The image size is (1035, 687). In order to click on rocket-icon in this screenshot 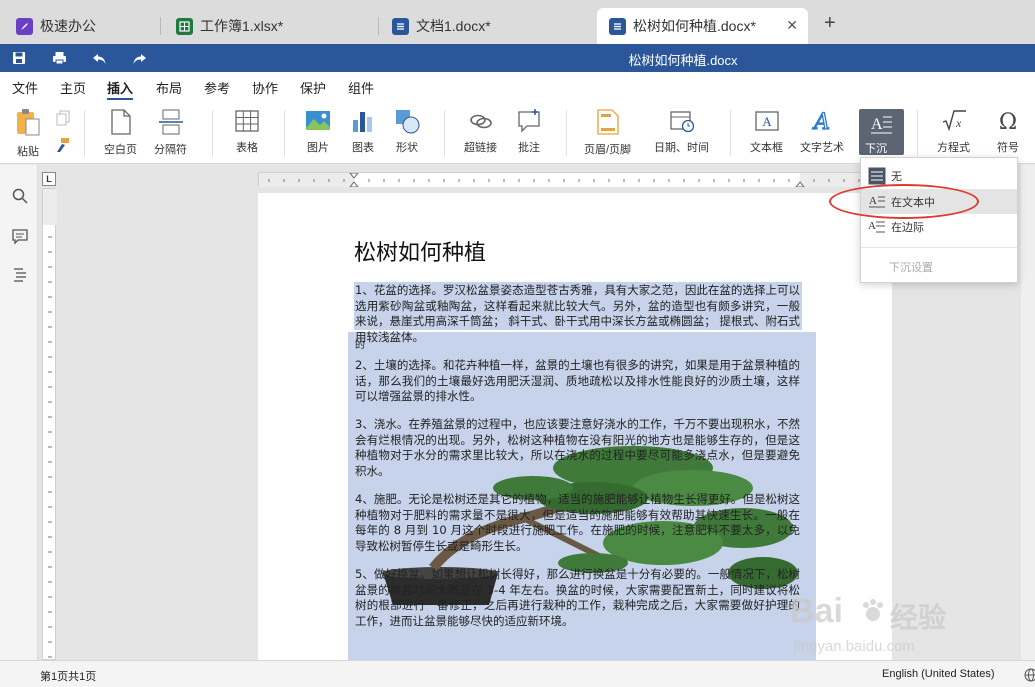, I will do `click(24, 26)`.